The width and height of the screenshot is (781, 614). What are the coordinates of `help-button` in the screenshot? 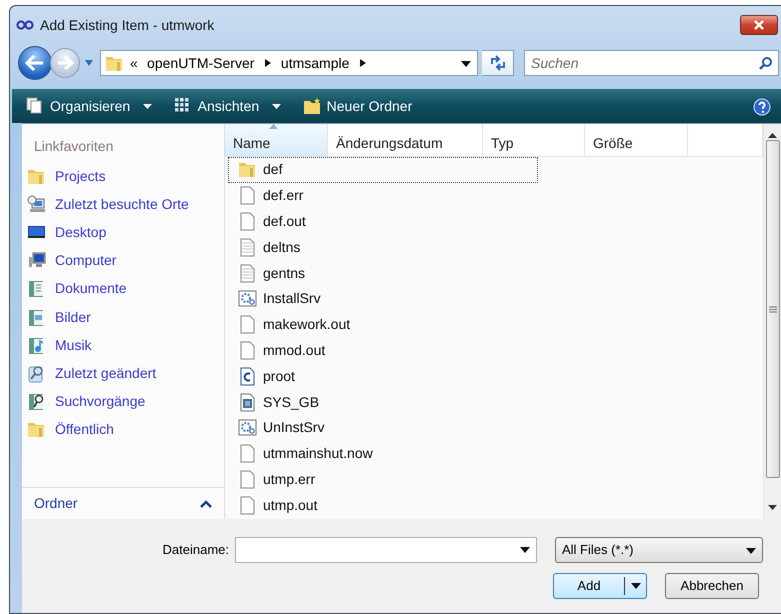 It's located at (762, 106).